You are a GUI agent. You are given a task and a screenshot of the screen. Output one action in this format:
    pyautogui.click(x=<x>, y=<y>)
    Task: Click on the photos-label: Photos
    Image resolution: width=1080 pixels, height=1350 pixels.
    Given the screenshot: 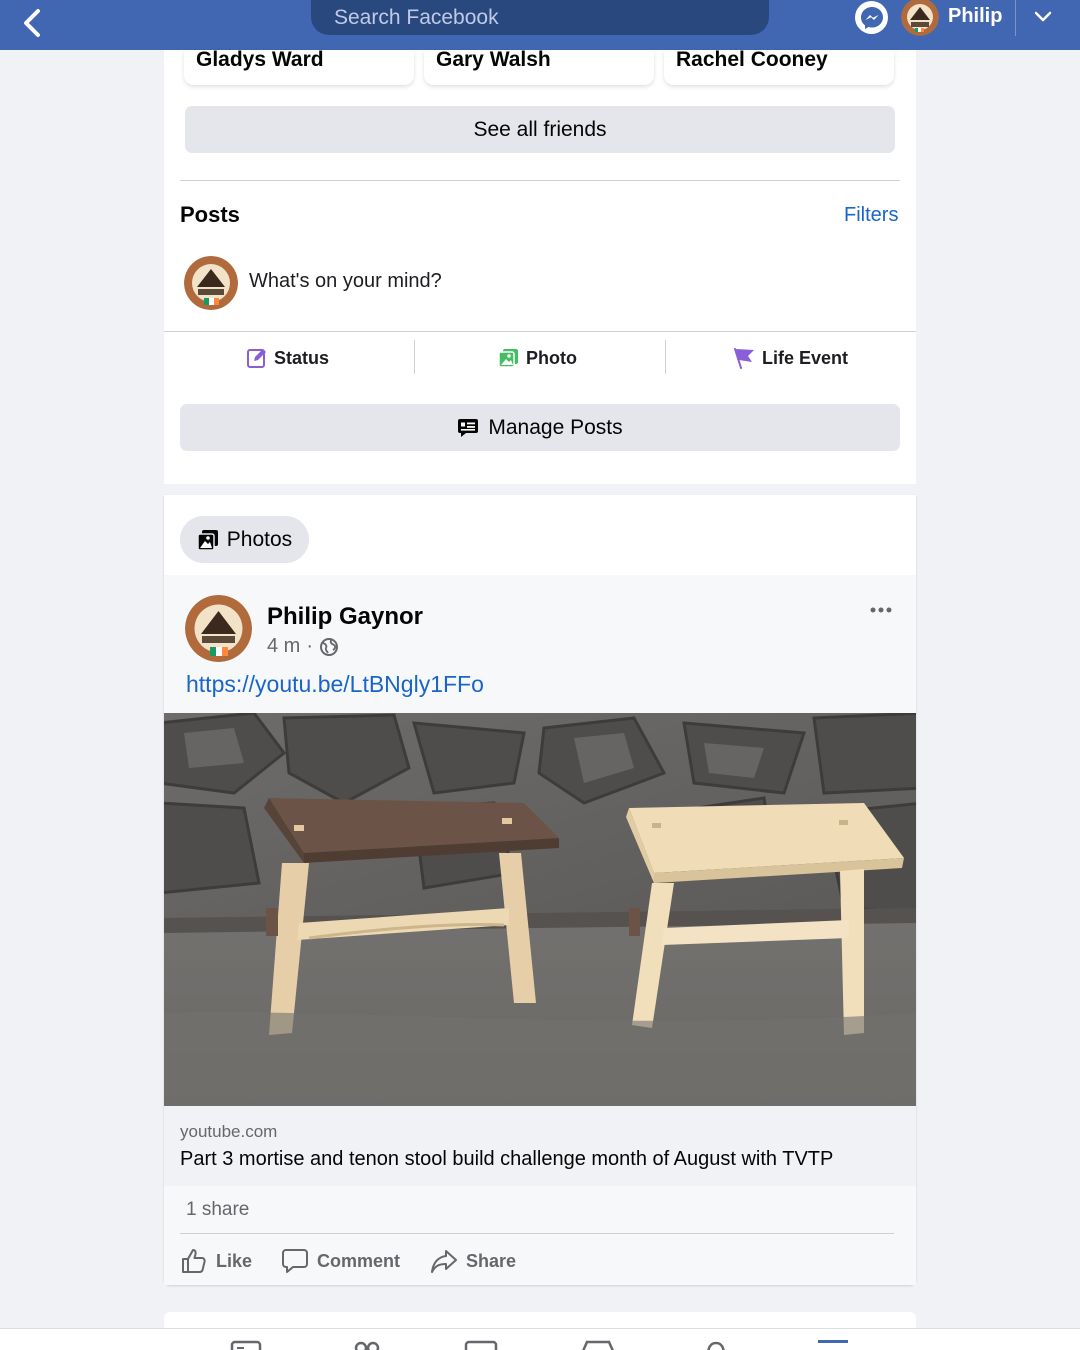 What is the action you would take?
    pyautogui.click(x=259, y=539)
    